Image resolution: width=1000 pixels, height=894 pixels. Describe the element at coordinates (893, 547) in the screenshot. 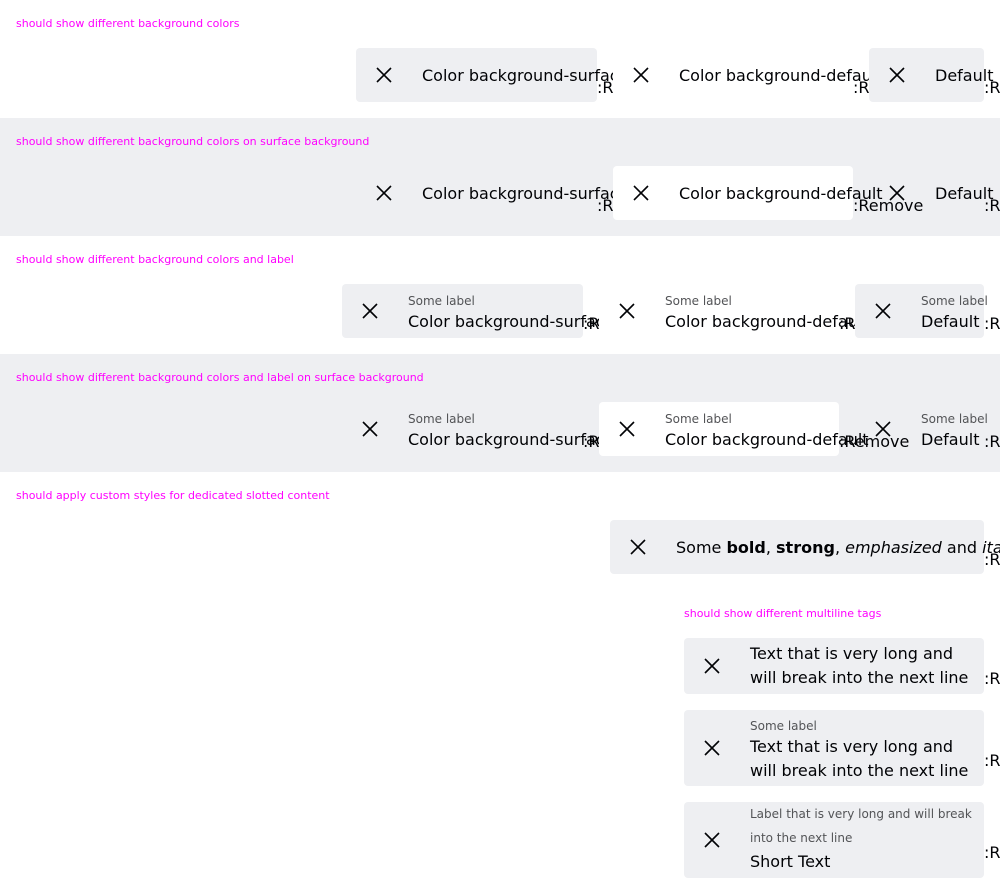

I see `emphasized-text: emphasized` at that location.